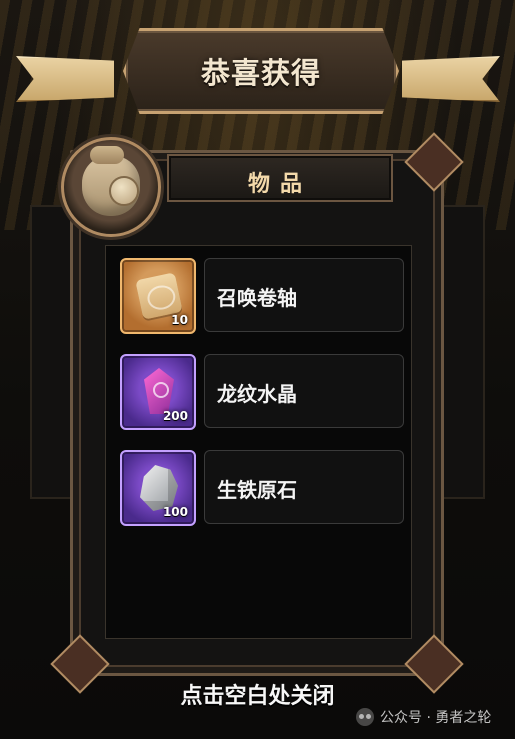  Describe the element at coordinates (124, 191) in the screenshot. I see `coin-icon` at that location.